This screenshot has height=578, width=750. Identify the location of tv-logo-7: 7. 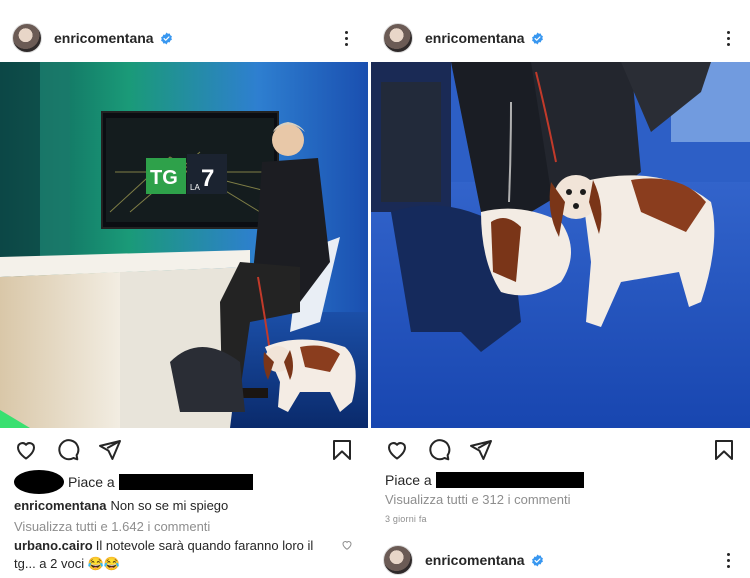
(207, 178).